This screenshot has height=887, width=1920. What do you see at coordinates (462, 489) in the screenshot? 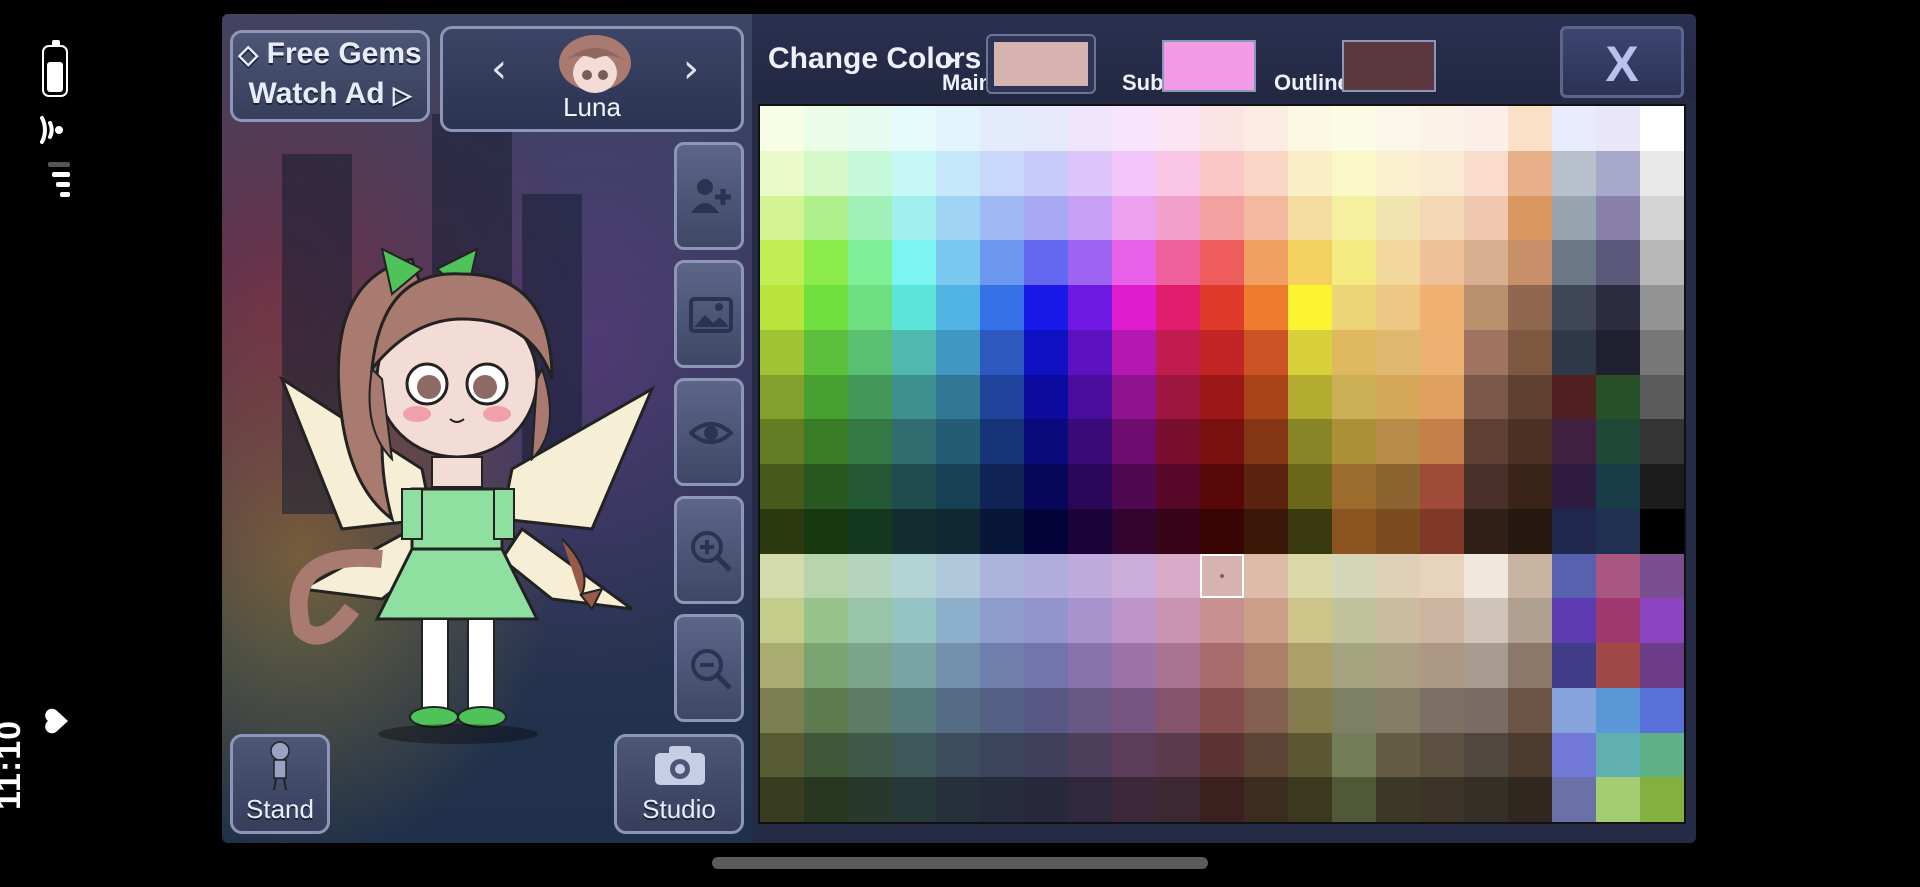
I see `character-figure` at bounding box center [462, 489].